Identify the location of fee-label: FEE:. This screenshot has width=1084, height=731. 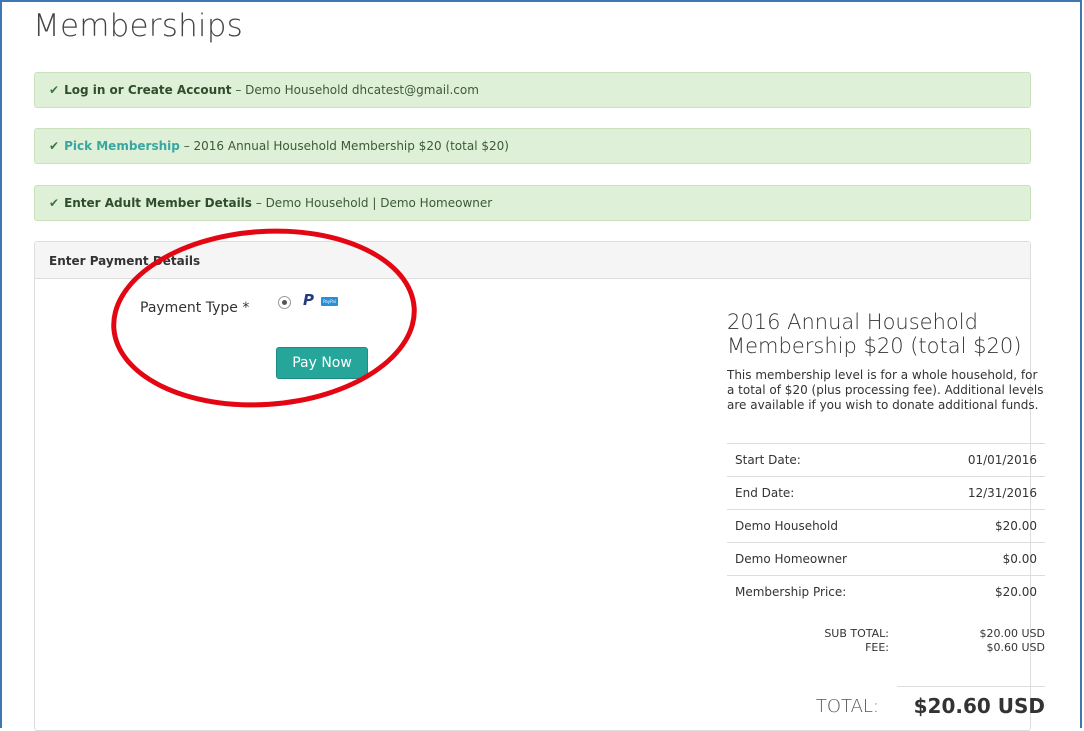
(877, 647).